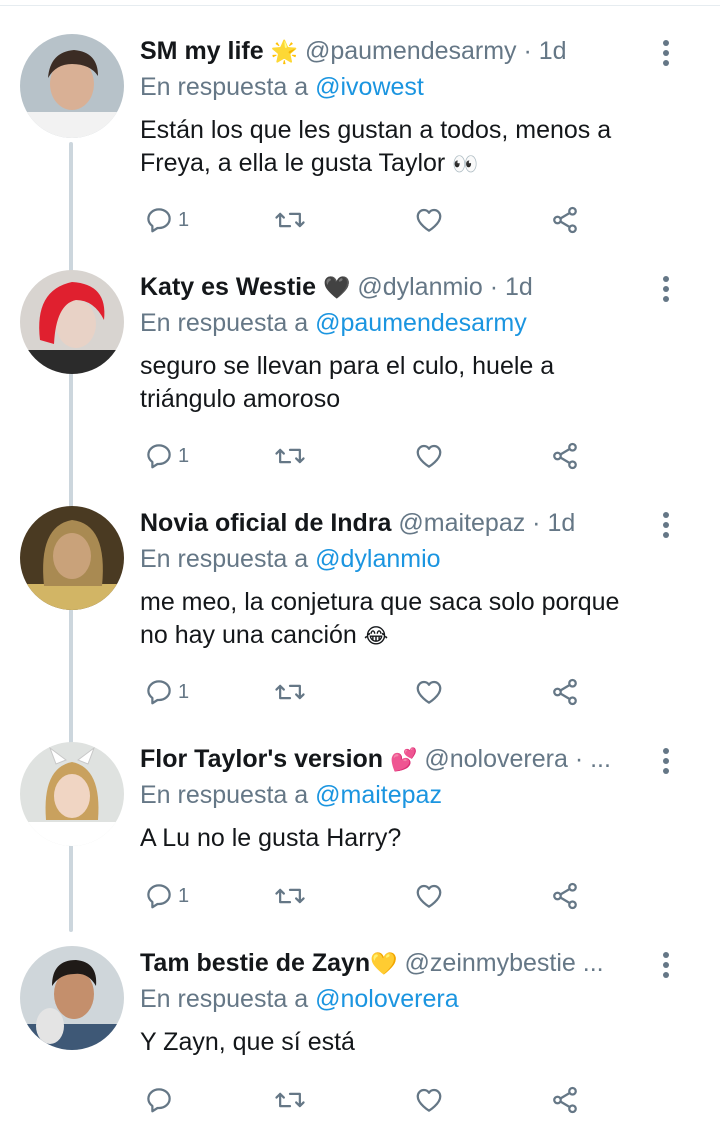  Describe the element at coordinates (387, 999) in the screenshot. I see `reply-to-link: @noloverera` at that location.